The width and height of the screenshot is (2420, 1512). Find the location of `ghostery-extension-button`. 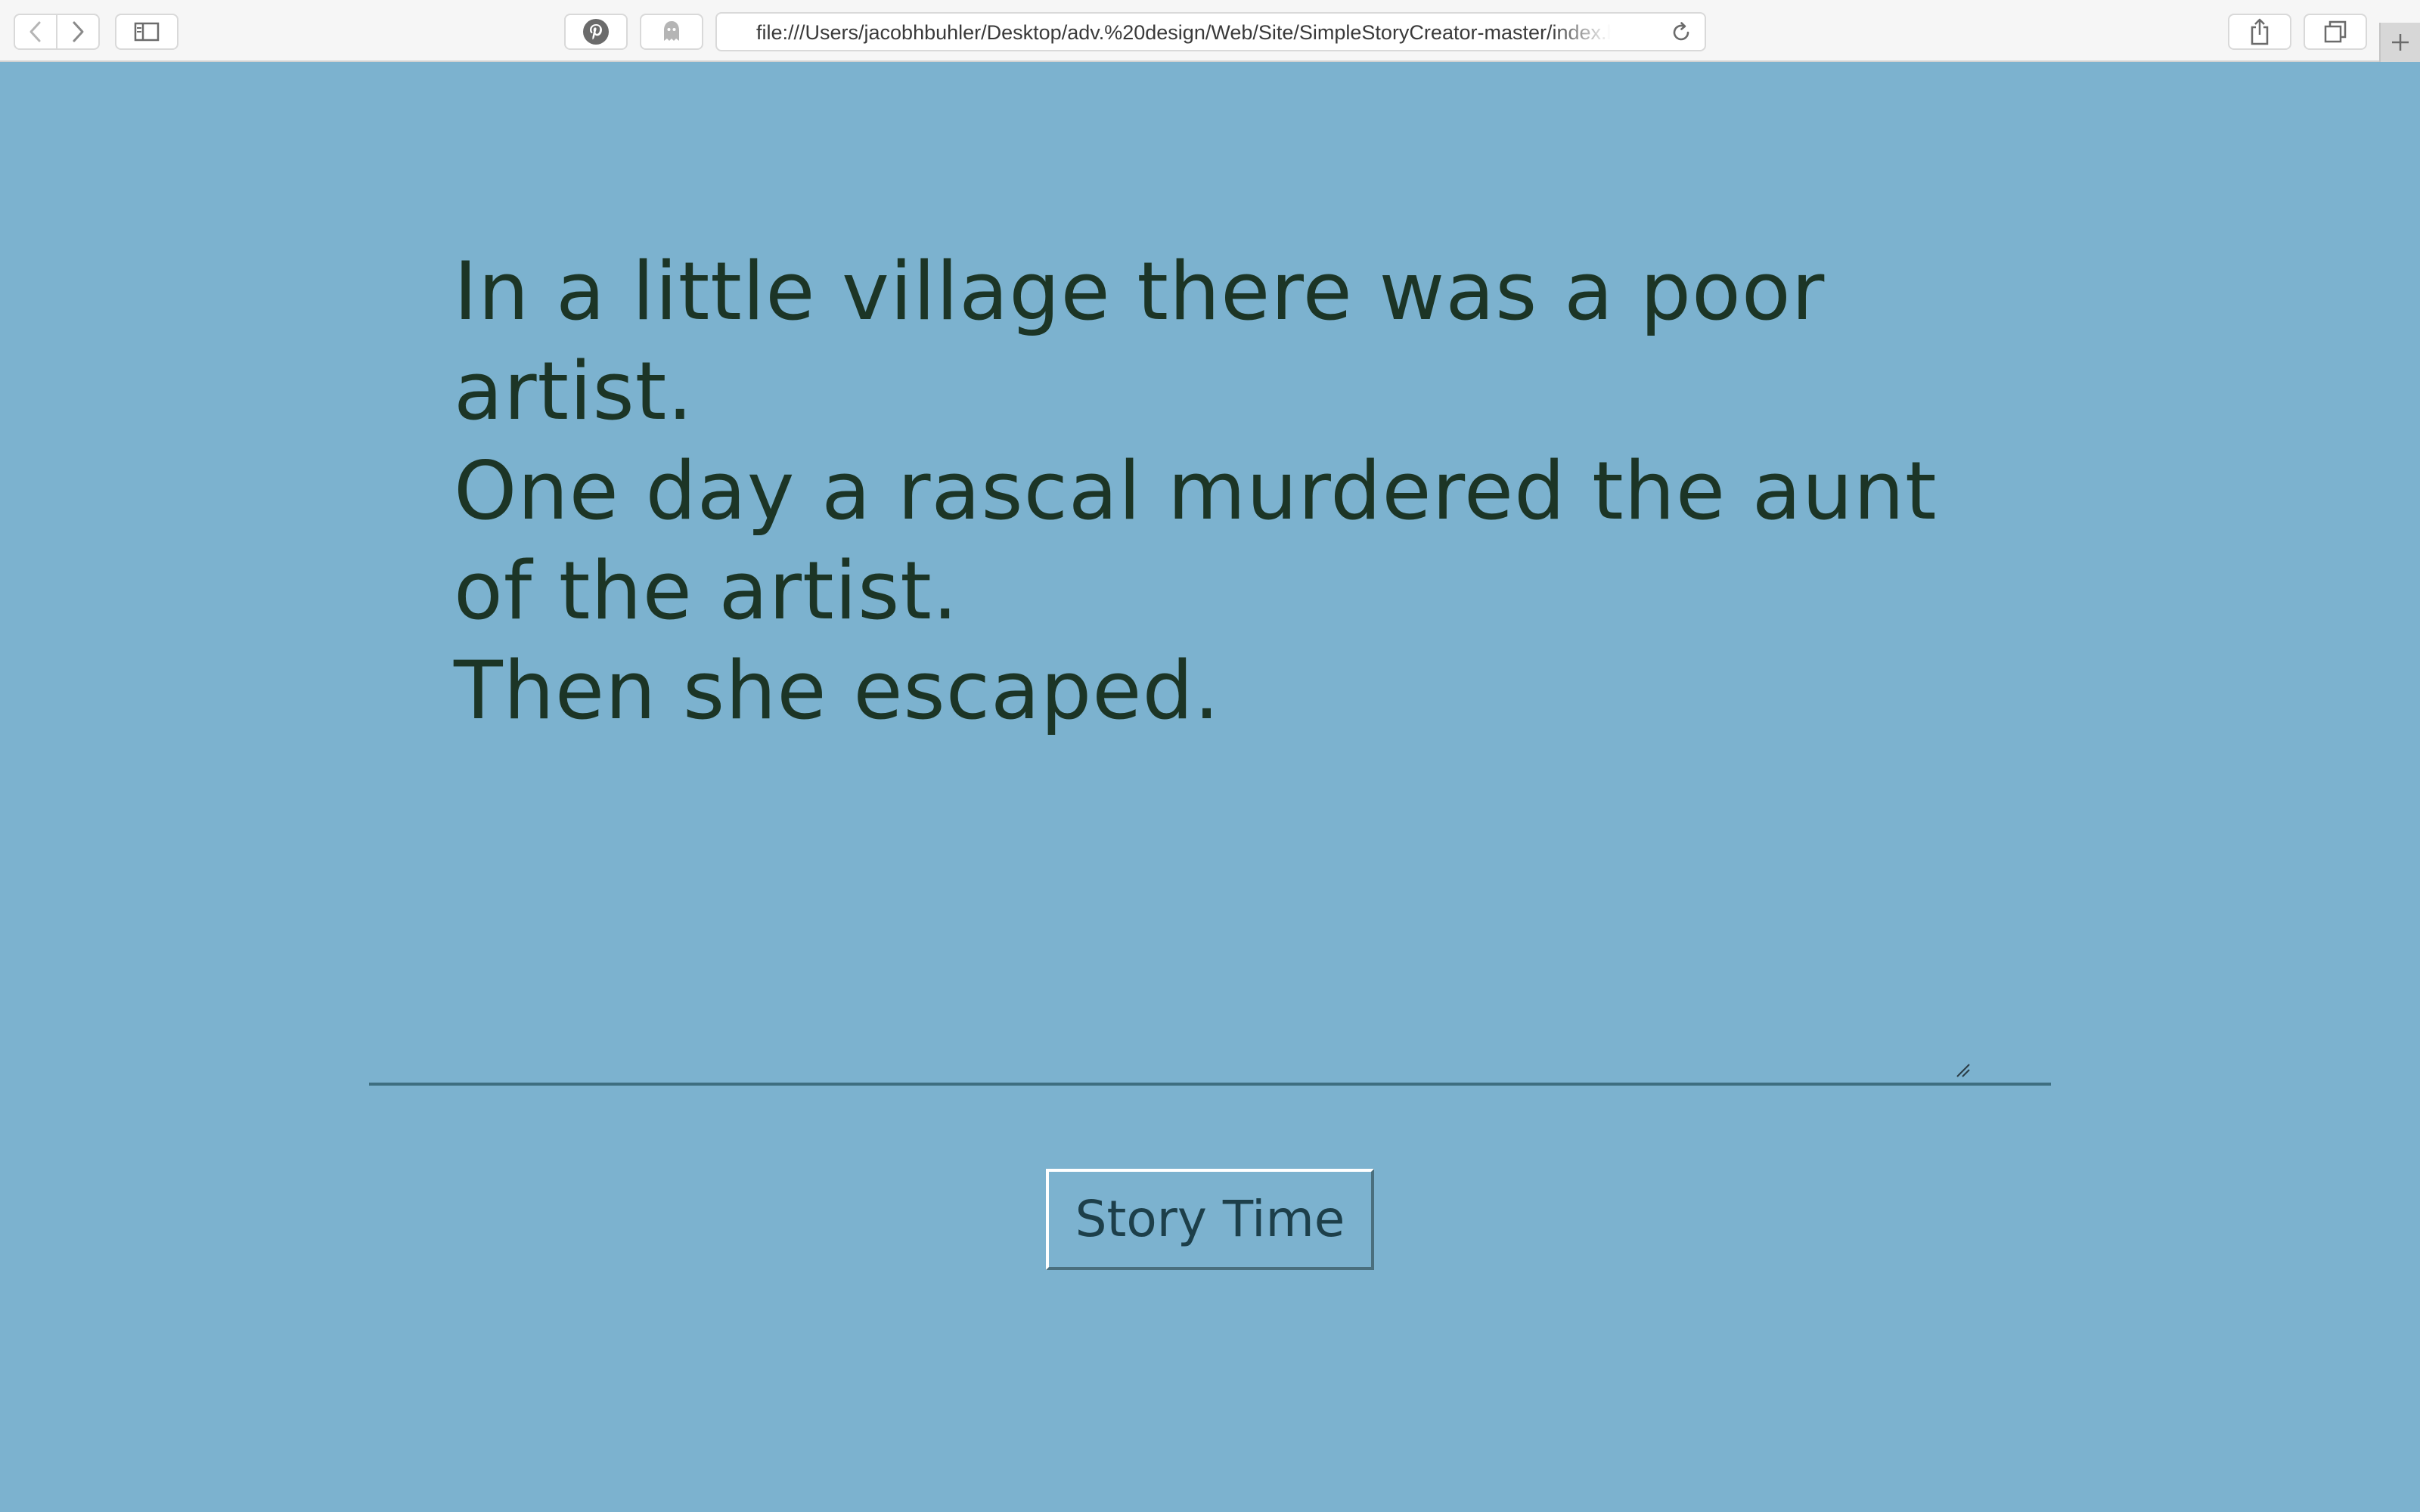

ghostery-extension-button is located at coordinates (671, 32).